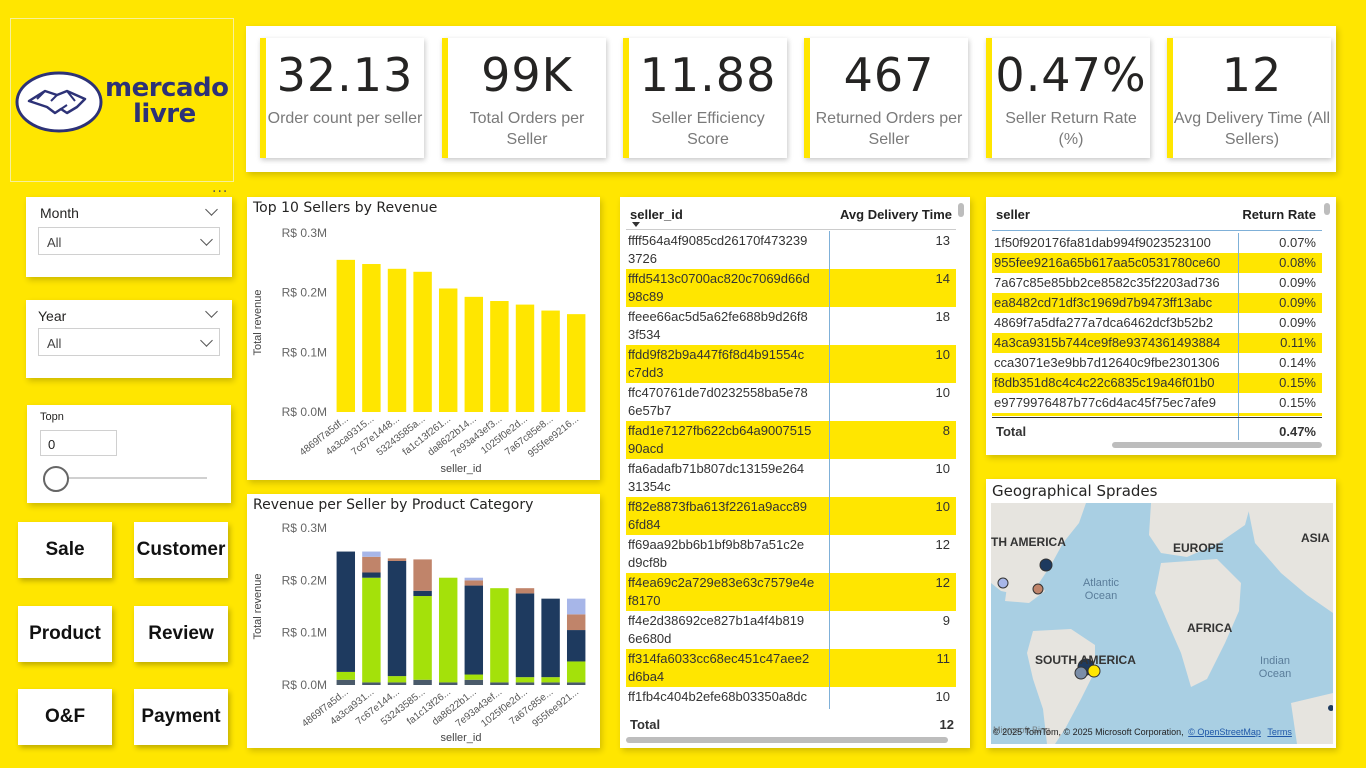  I want to click on table-row: e9779976487b77c6d4ac45f75ec7afe9 0.15%, so click(1157, 403).